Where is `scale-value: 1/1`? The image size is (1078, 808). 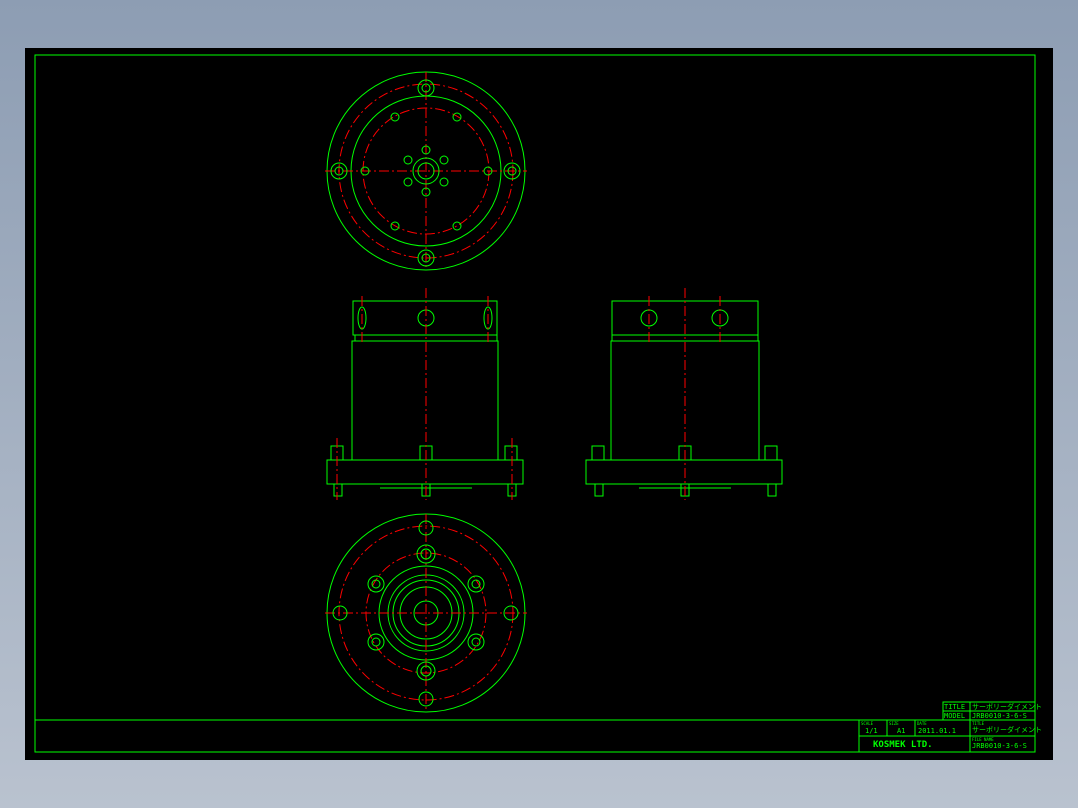 scale-value: 1/1 is located at coordinates (871, 731).